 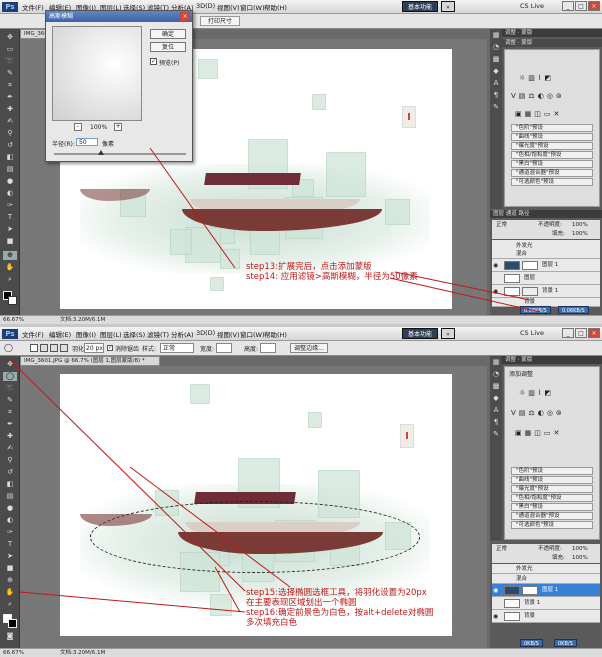 I want to click on history-brush-icon: ↺, so click(x=10, y=472).